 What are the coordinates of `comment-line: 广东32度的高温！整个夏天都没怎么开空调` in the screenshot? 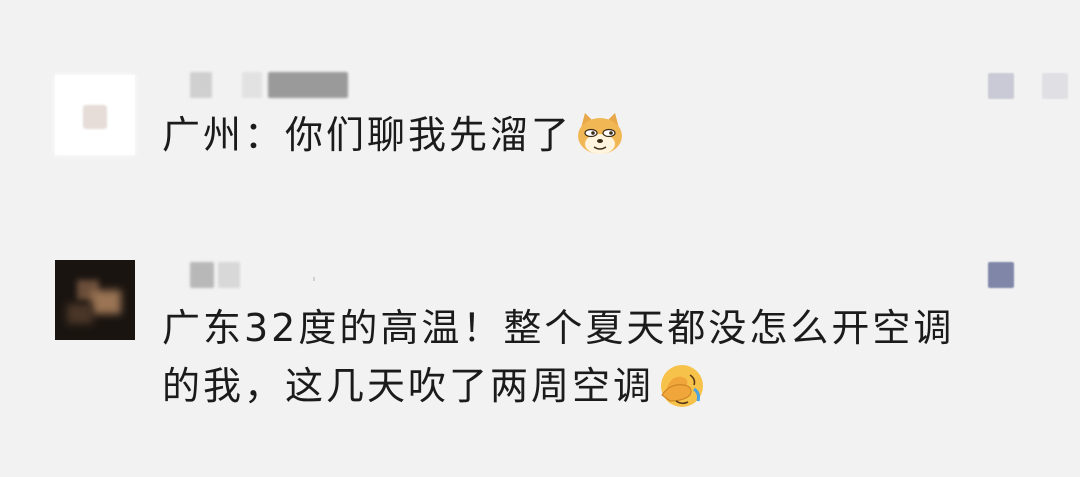 It's located at (558, 328).